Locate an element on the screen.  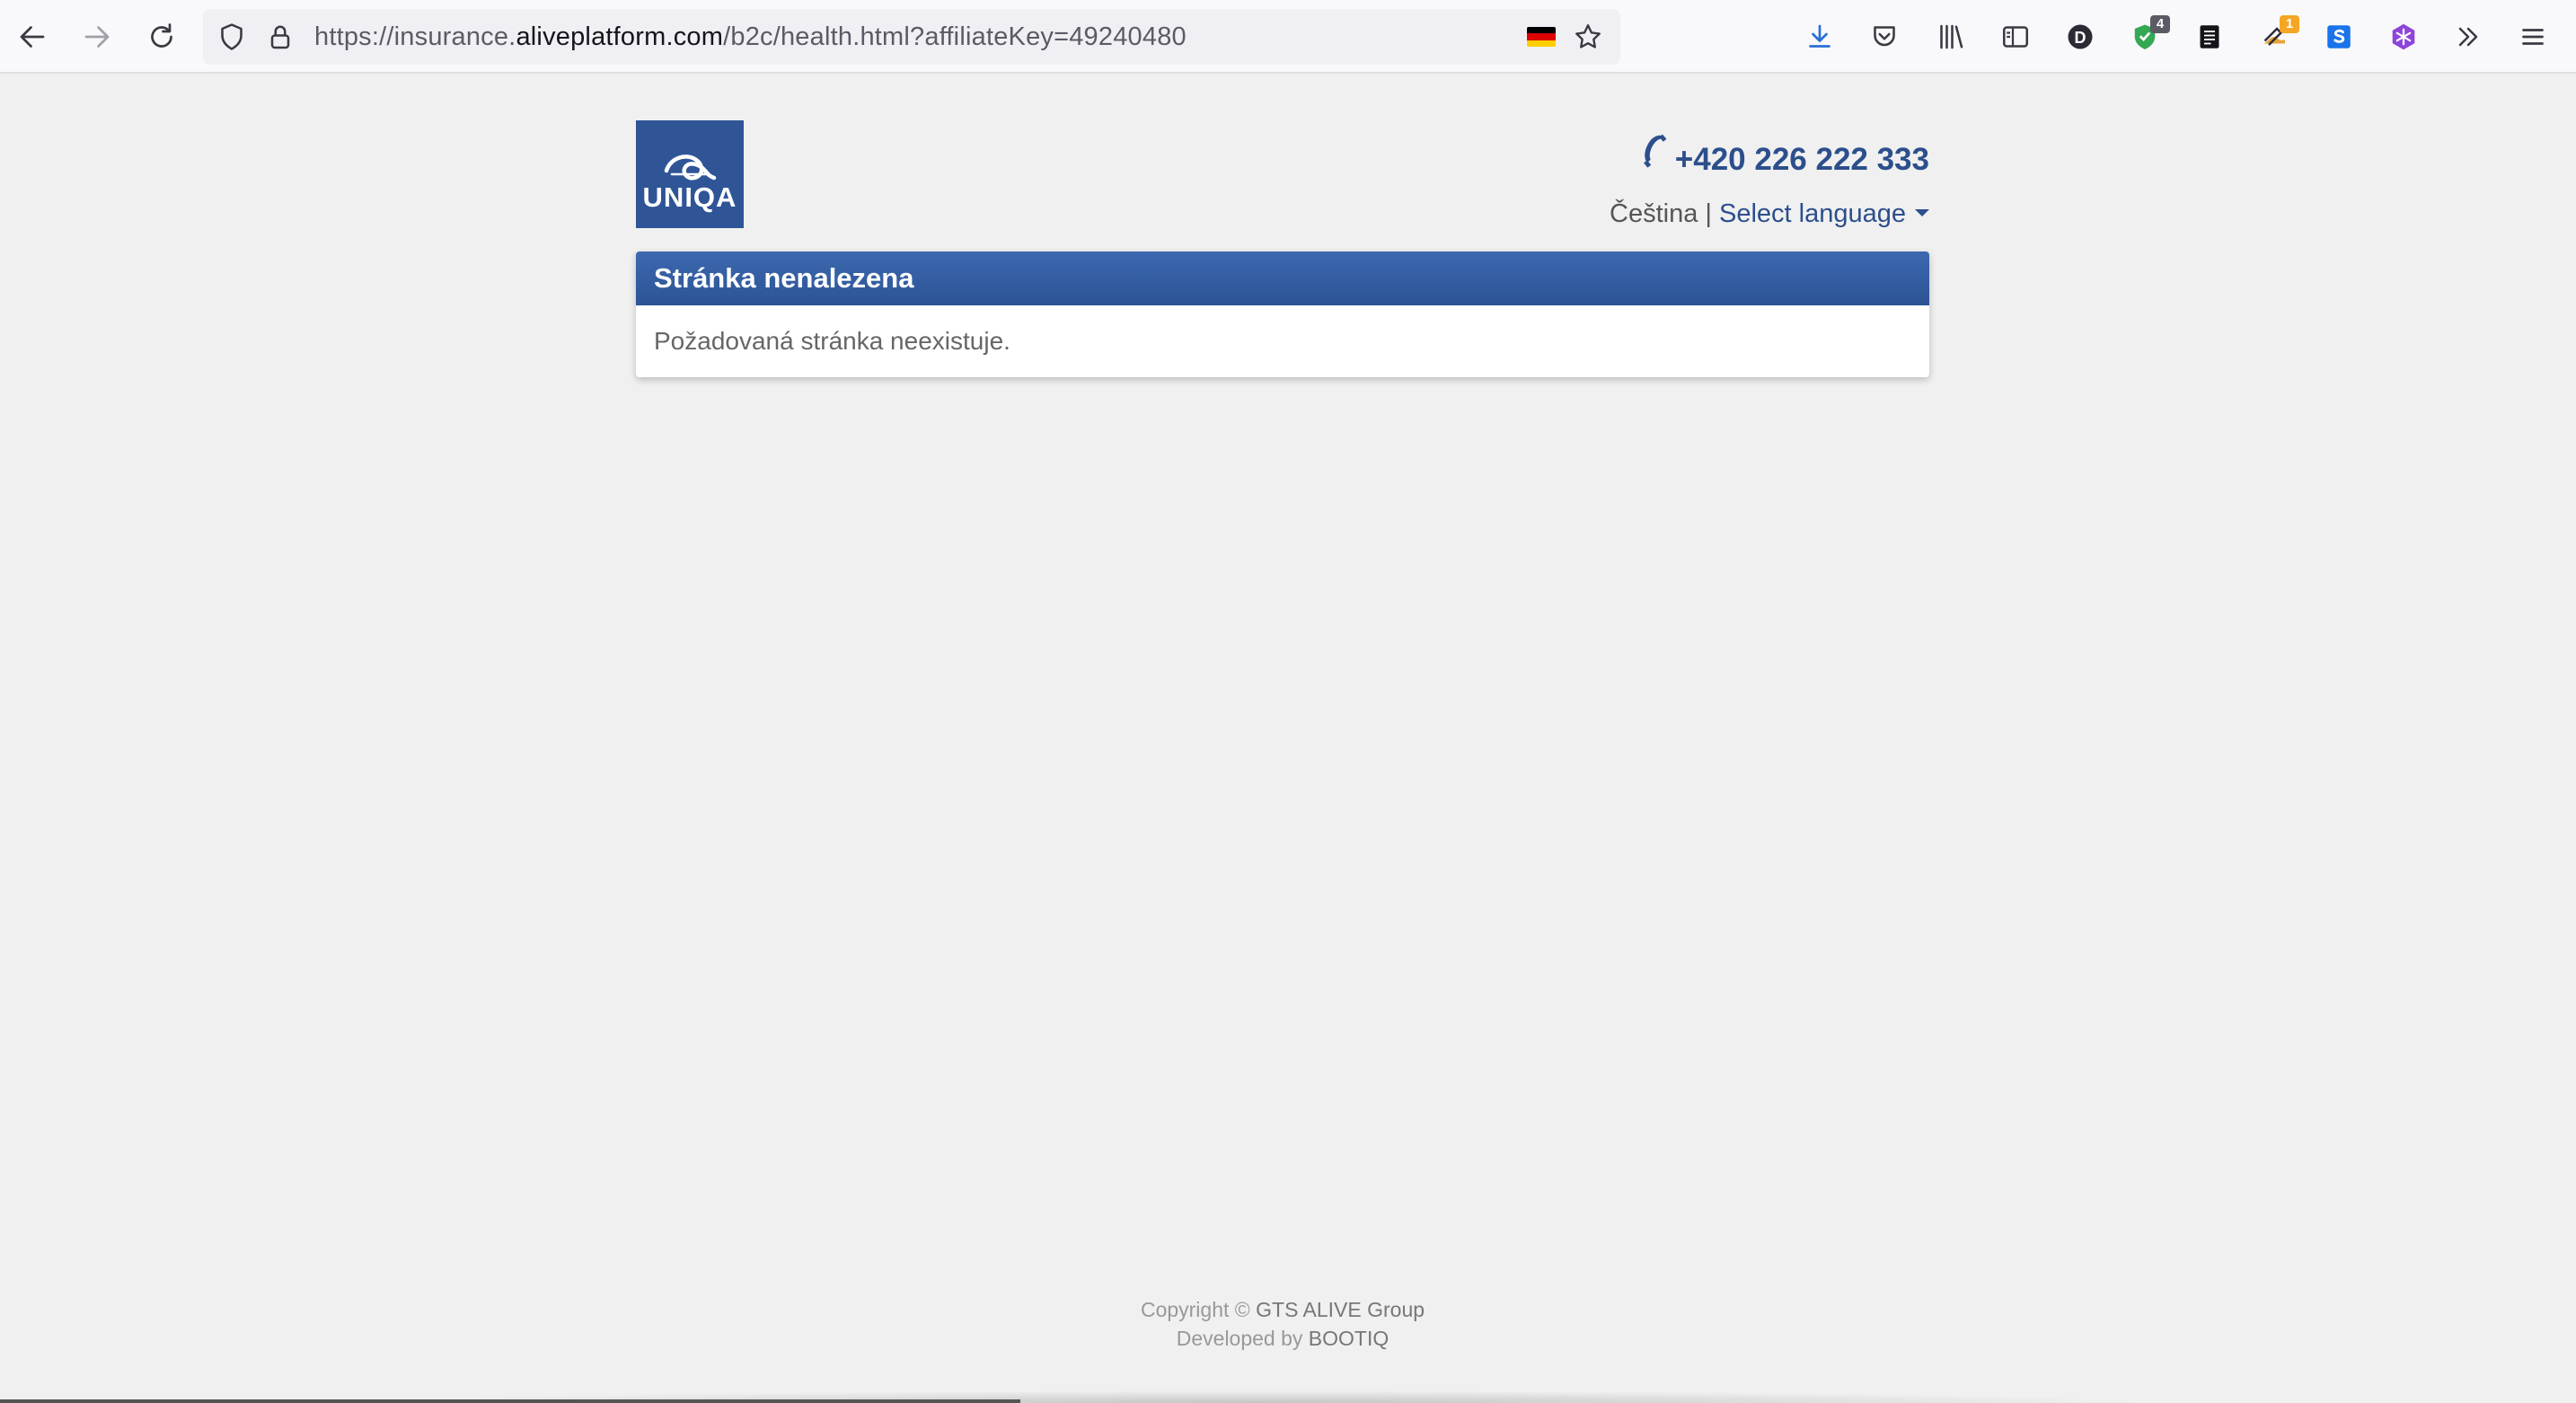
snowflake-icon is located at coordinates (2403, 37).